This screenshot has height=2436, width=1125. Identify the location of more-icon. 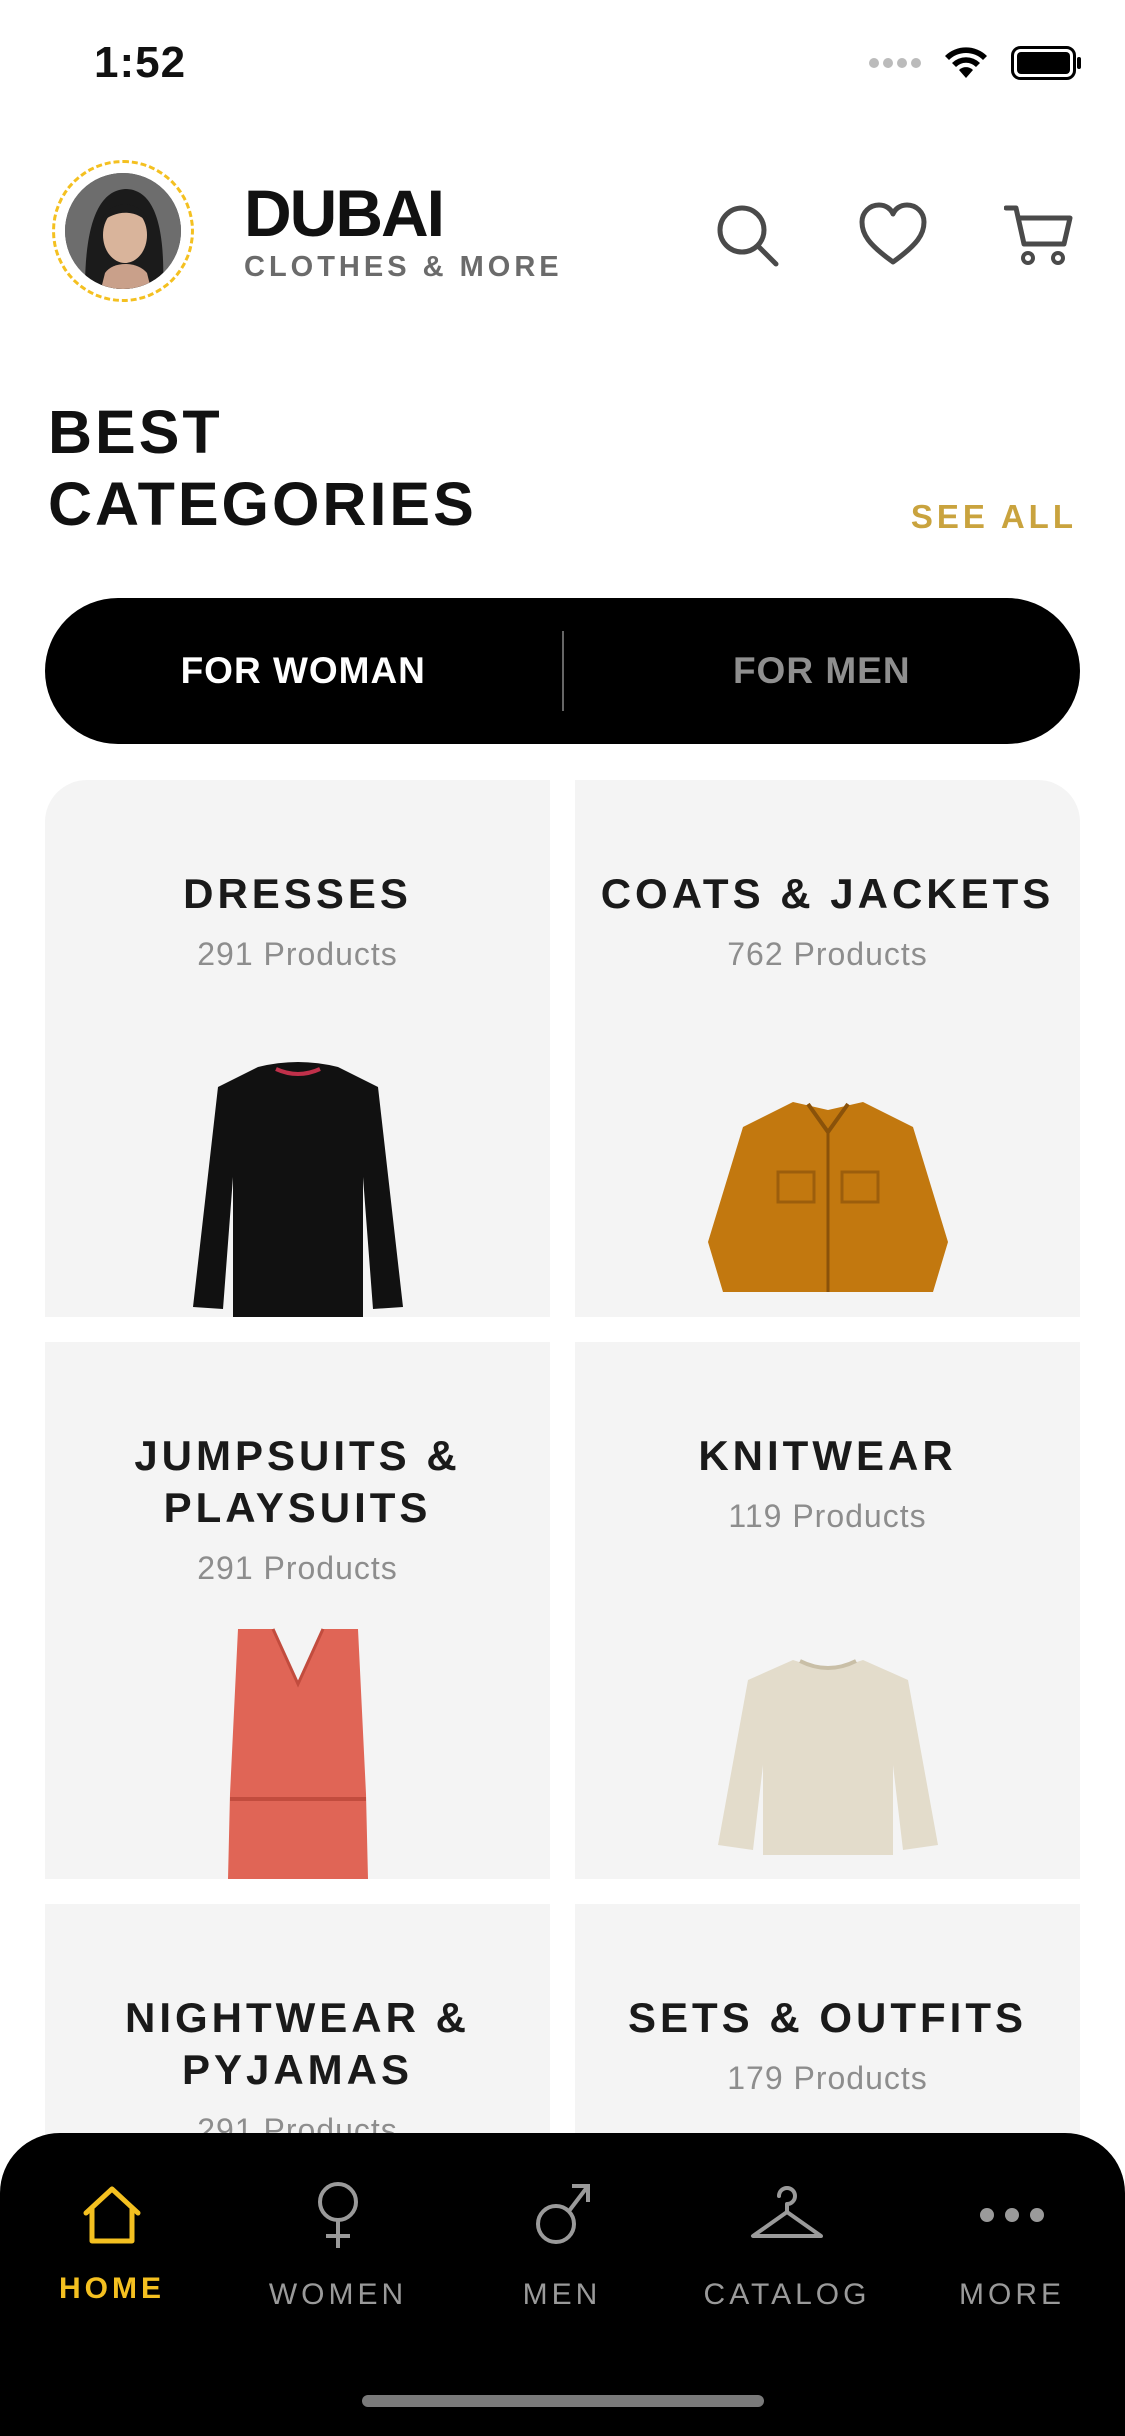
(1012, 2215).